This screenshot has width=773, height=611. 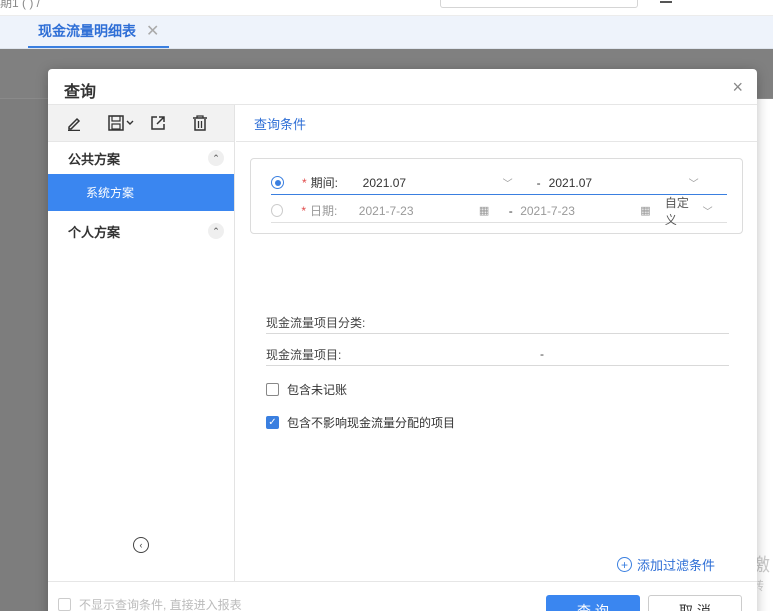 What do you see at coordinates (160, 604) in the screenshot?
I see `checkbox-label: 不显示查询条件, 直接进入报表` at bounding box center [160, 604].